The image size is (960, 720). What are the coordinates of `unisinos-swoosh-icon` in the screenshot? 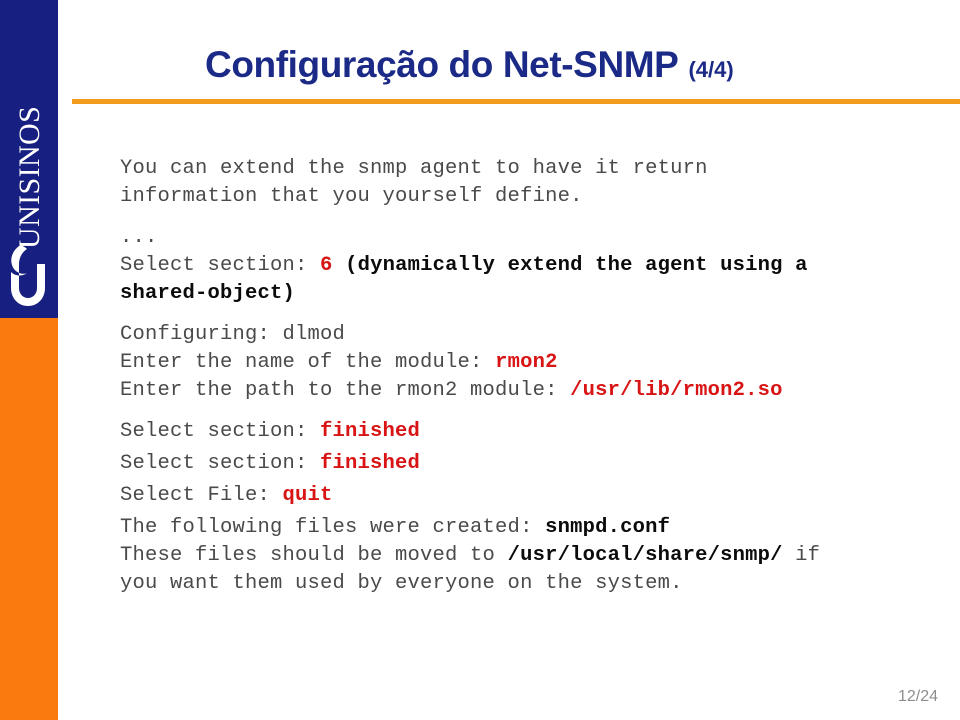 It's located at (29, 276).